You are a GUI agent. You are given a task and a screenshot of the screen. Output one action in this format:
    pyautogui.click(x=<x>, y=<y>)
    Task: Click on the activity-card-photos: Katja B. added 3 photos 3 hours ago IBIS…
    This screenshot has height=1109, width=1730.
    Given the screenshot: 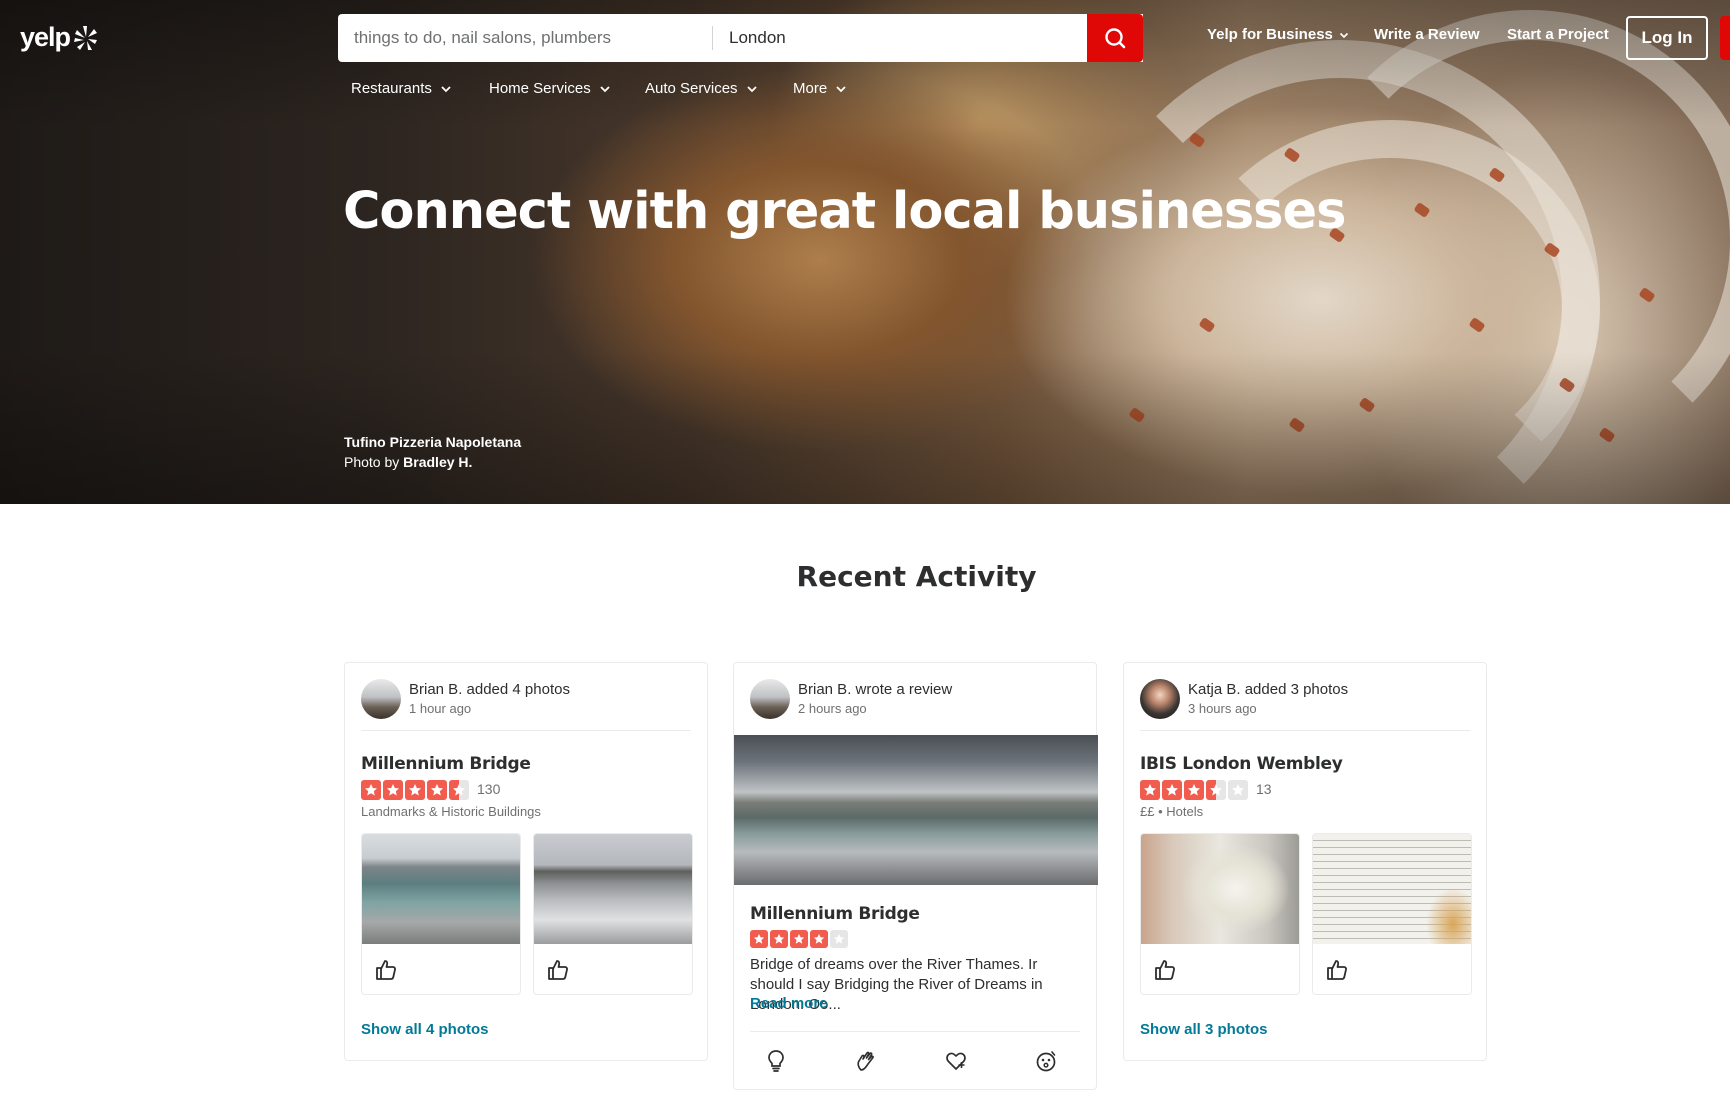 What is the action you would take?
    pyautogui.click(x=1305, y=861)
    